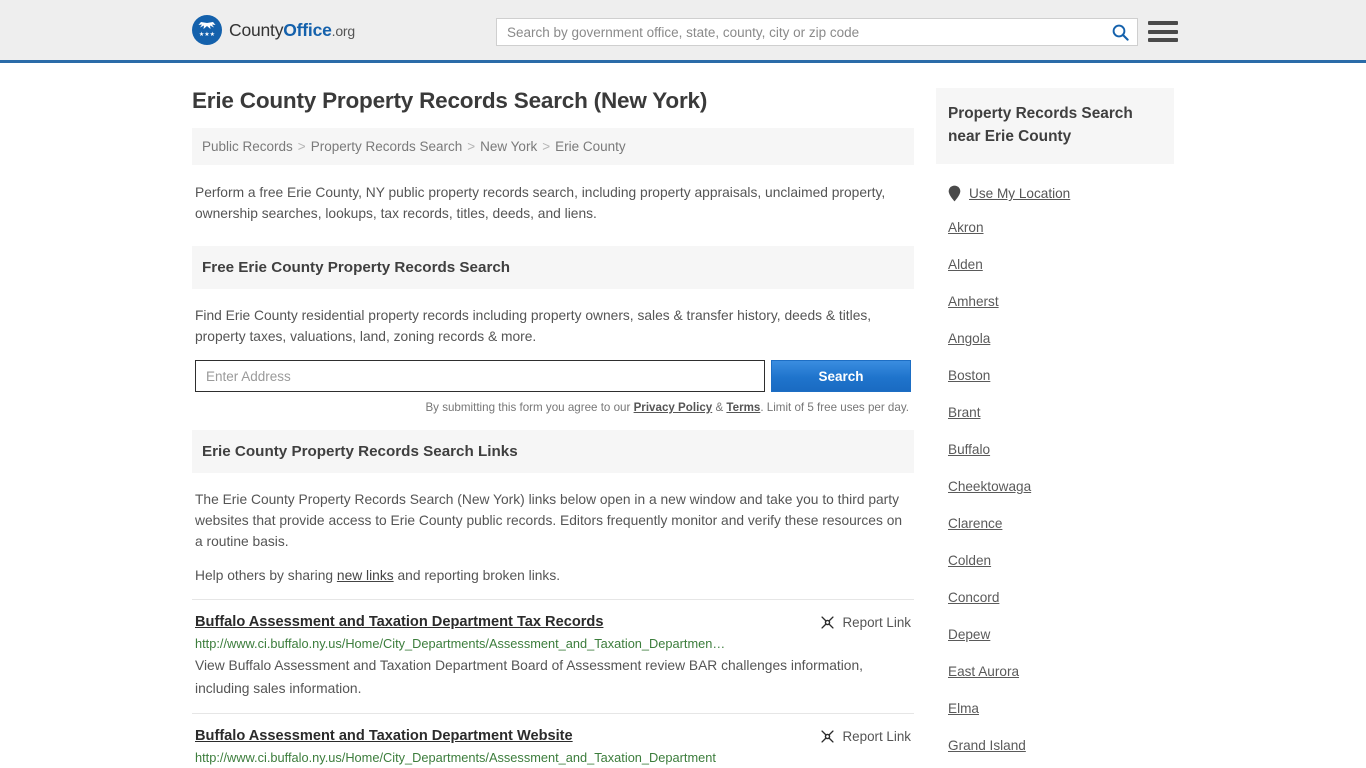  What do you see at coordinates (1055, 126) in the screenshot?
I see `sidebar-heading: Property Records Search near Erie County` at bounding box center [1055, 126].